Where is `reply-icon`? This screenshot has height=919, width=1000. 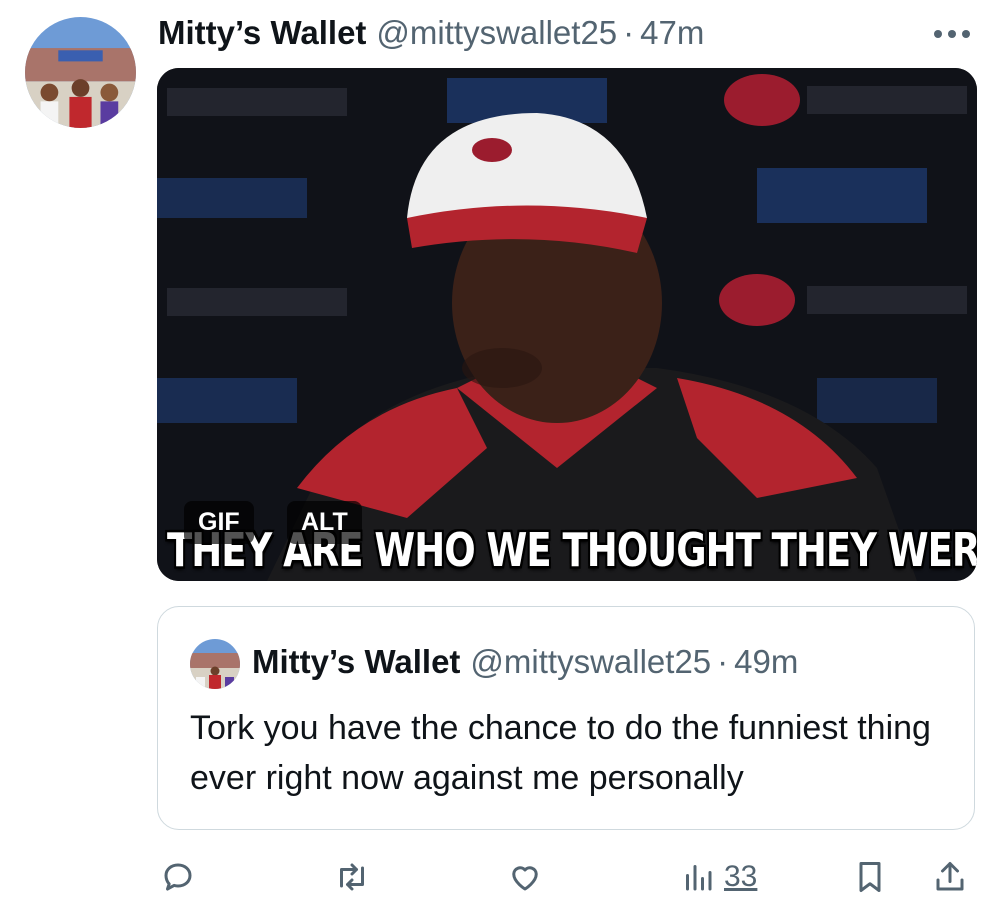 reply-icon is located at coordinates (178, 877).